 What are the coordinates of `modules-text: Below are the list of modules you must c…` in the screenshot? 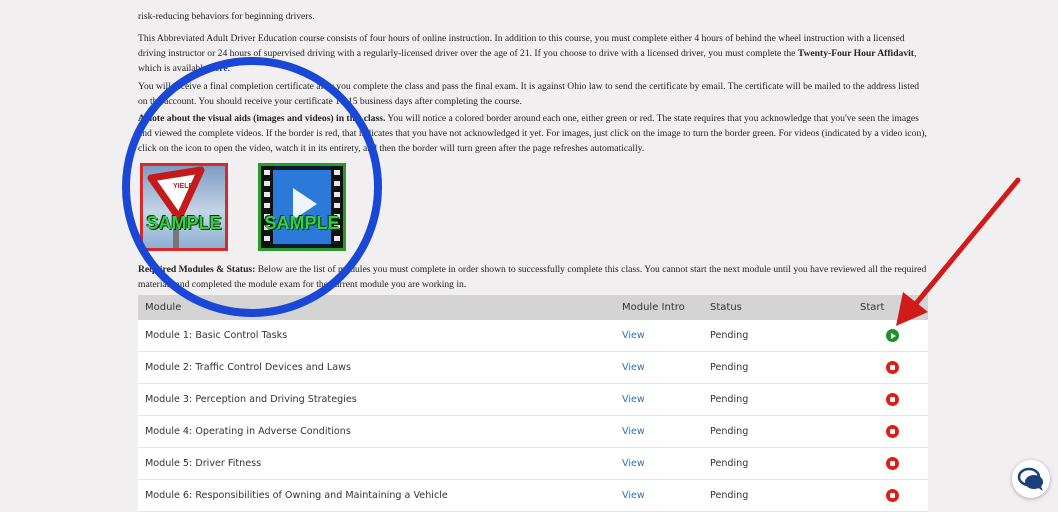 It's located at (532, 277).